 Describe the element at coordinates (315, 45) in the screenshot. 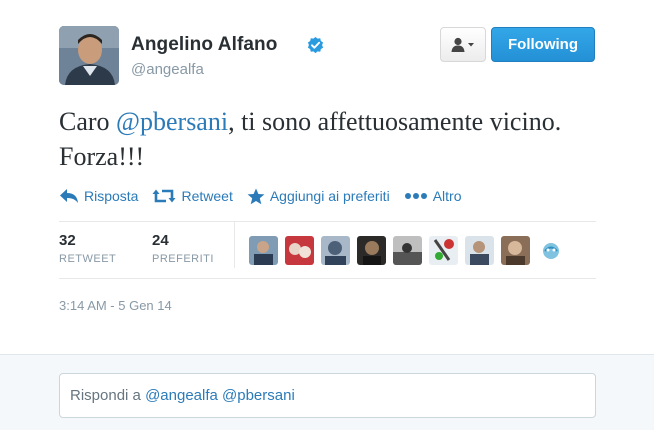

I see `verified-badge-icon` at that location.